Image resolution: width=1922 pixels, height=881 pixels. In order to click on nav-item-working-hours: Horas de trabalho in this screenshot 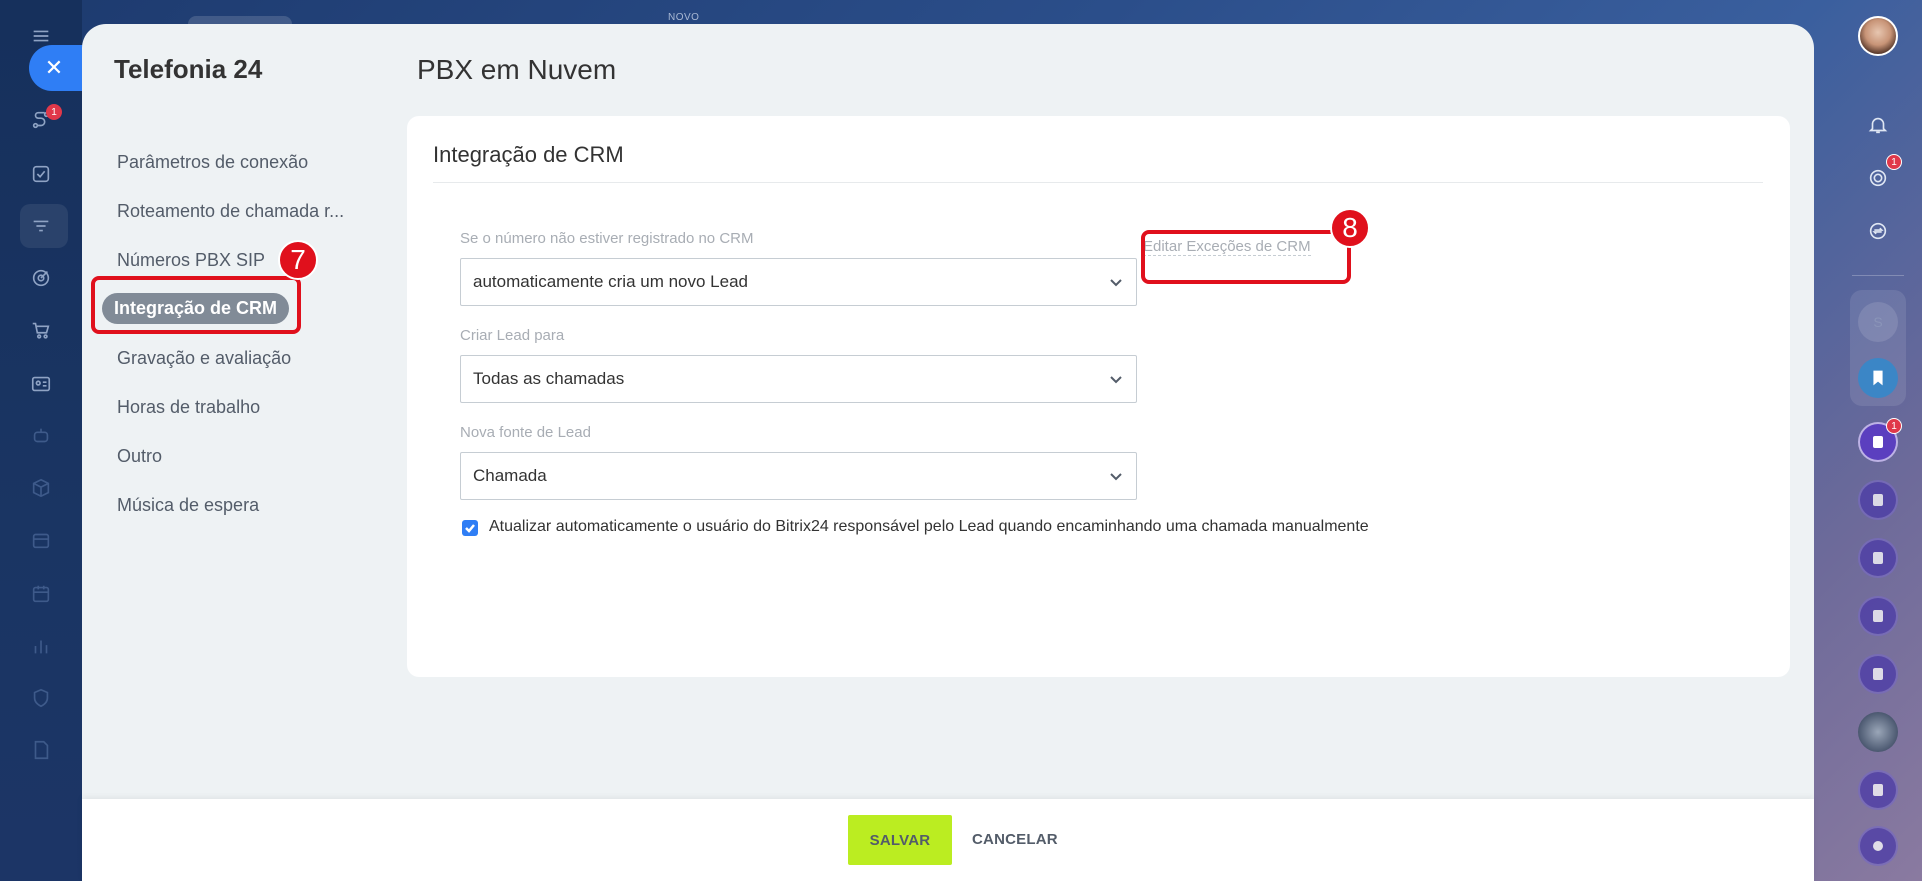, I will do `click(188, 407)`.